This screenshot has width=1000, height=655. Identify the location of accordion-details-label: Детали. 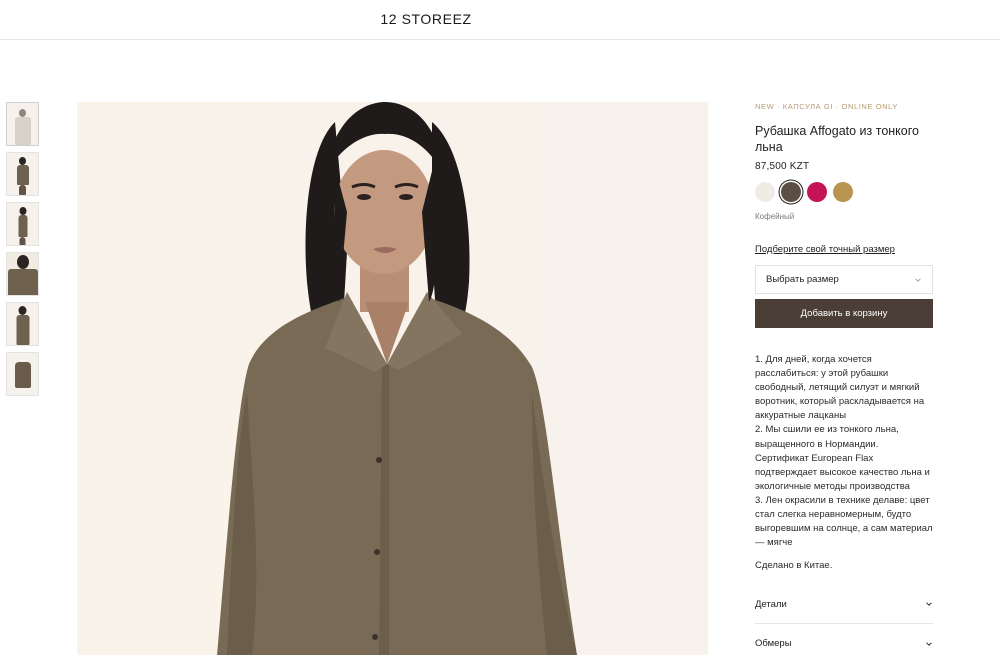
(771, 604).